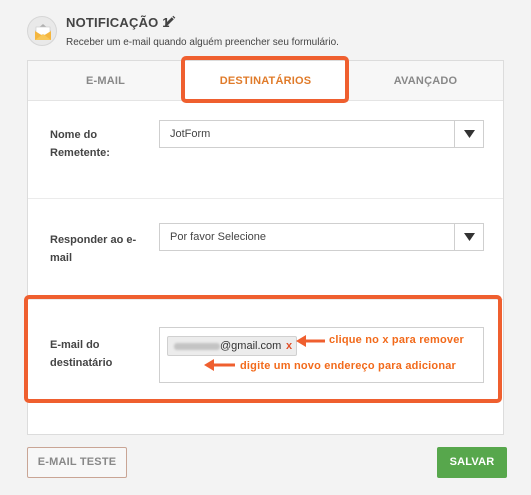  Describe the element at coordinates (397, 340) in the screenshot. I see `remove-hint-text: clique no x para remover` at that location.